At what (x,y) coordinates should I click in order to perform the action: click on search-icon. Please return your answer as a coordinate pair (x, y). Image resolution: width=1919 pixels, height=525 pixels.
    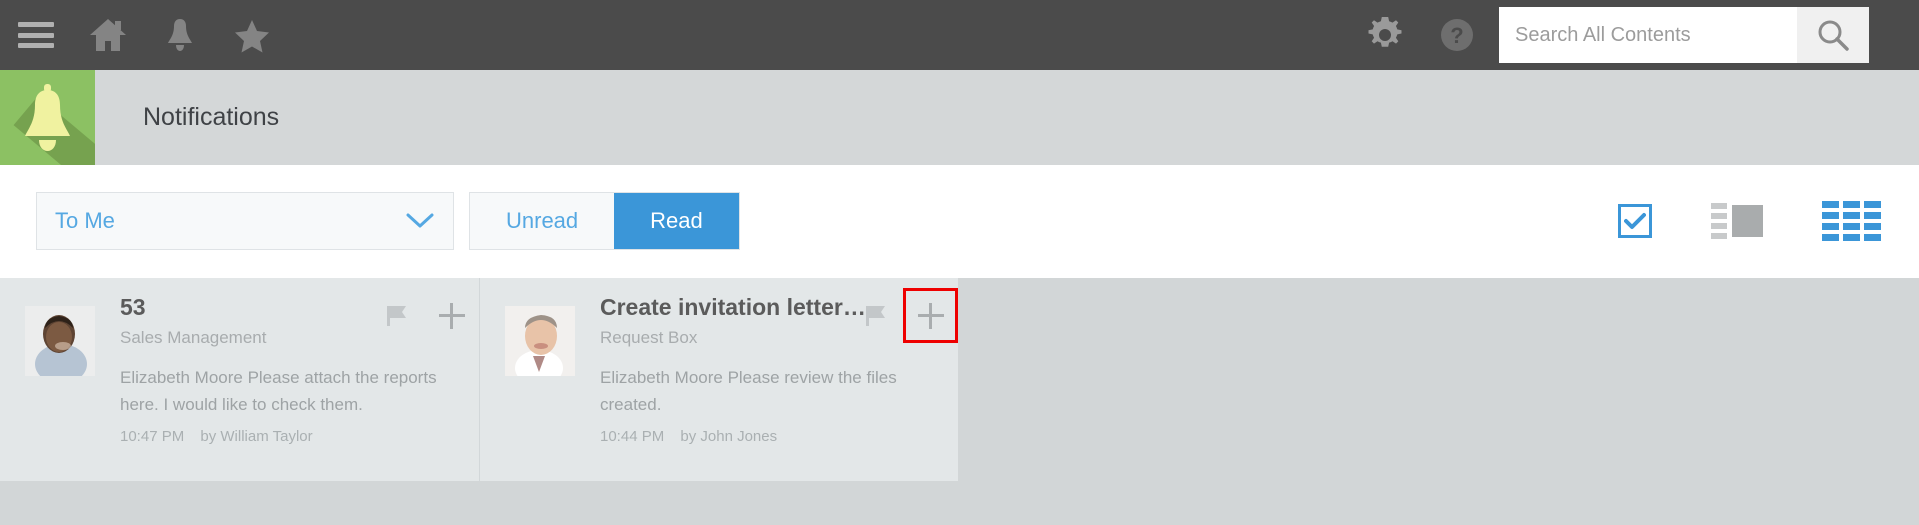
    Looking at the image, I should click on (1833, 35).